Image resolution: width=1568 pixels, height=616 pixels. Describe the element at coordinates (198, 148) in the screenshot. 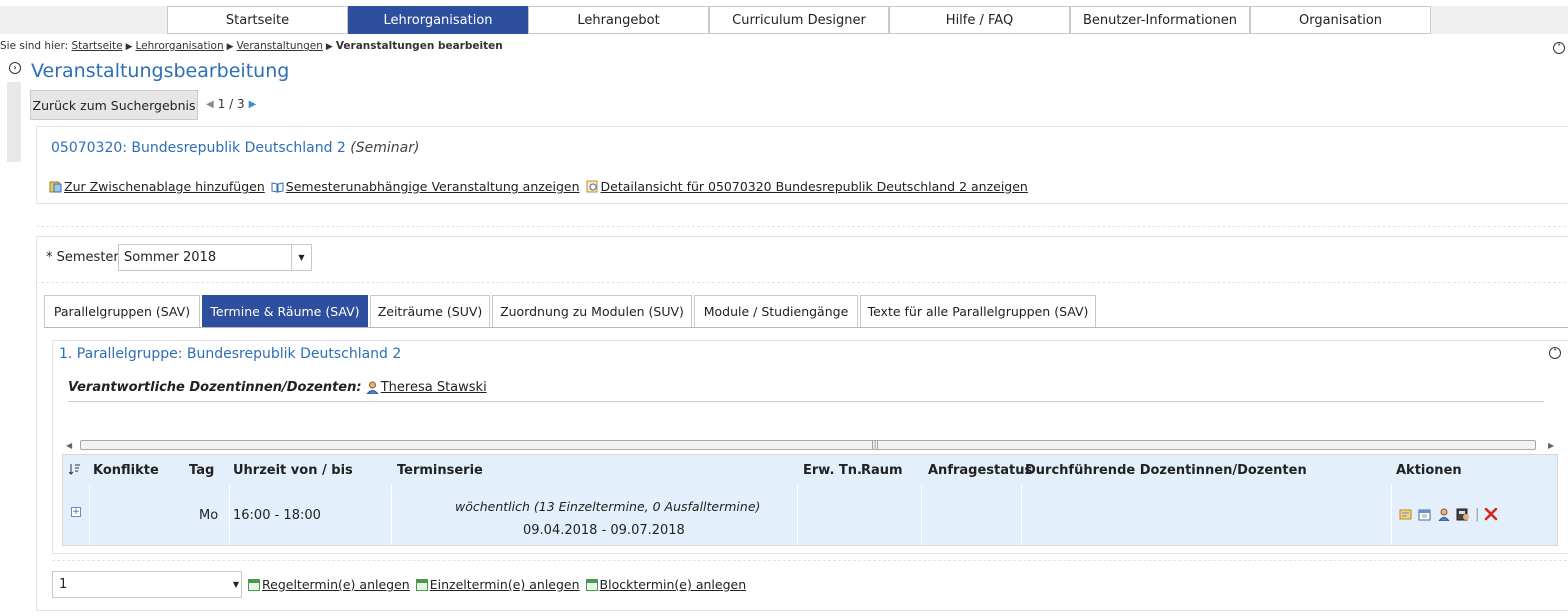

I see `course-title-text: 05070320: Bundesrepublik Deutschland 2` at that location.